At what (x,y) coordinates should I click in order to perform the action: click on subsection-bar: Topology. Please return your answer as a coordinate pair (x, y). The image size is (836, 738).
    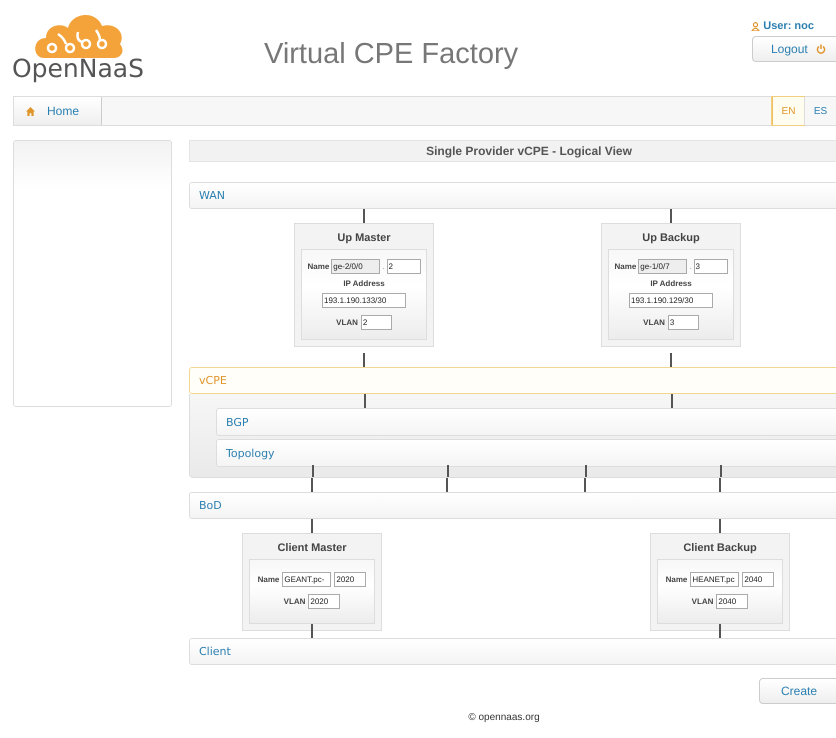
    Looking at the image, I should click on (526, 453).